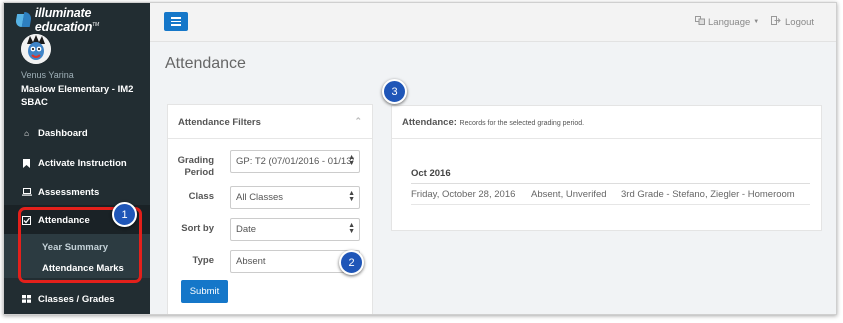 This screenshot has height=323, width=843. Describe the element at coordinates (270, 122) in the screenshot. I see `filters-header: Attendance Filters ⌃` at that location.